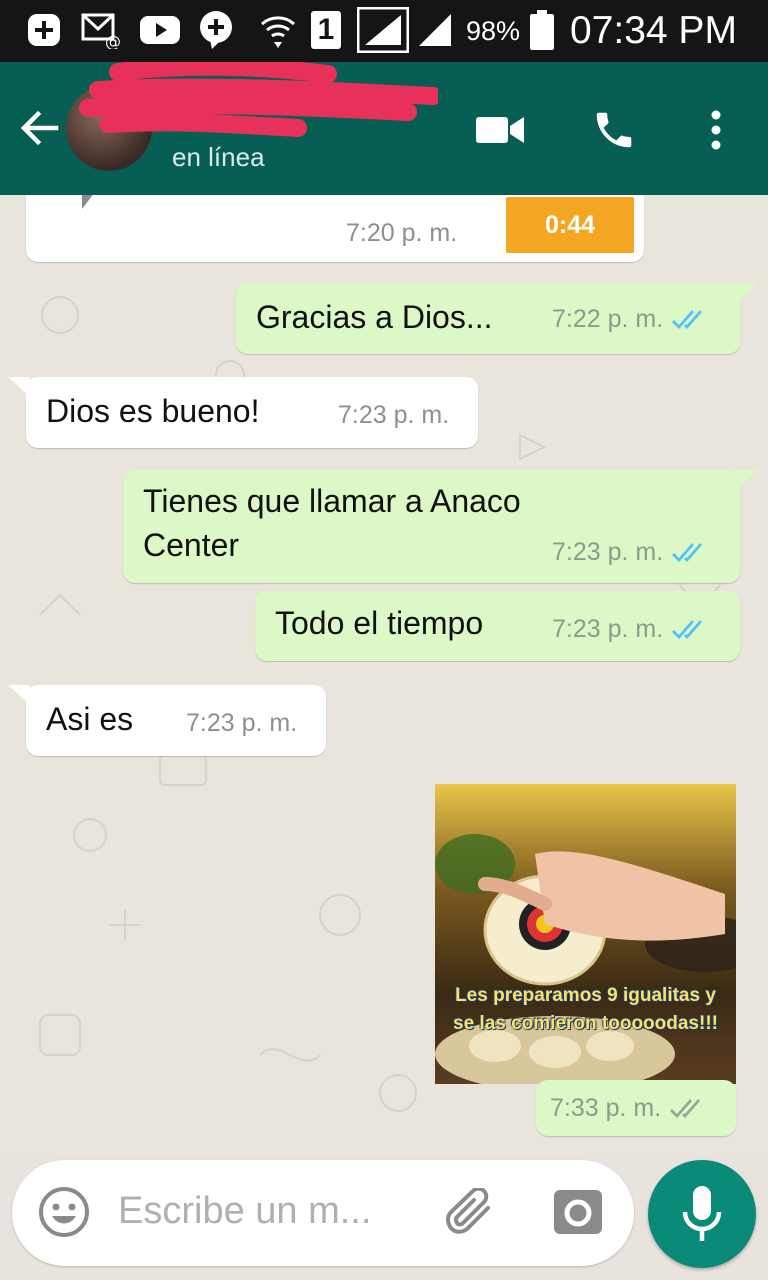 The height and width of the screenshot is (1280, 768). Describe the element at coordinates (614, 130) in the screenshot. I see `phone-icon` at that location.